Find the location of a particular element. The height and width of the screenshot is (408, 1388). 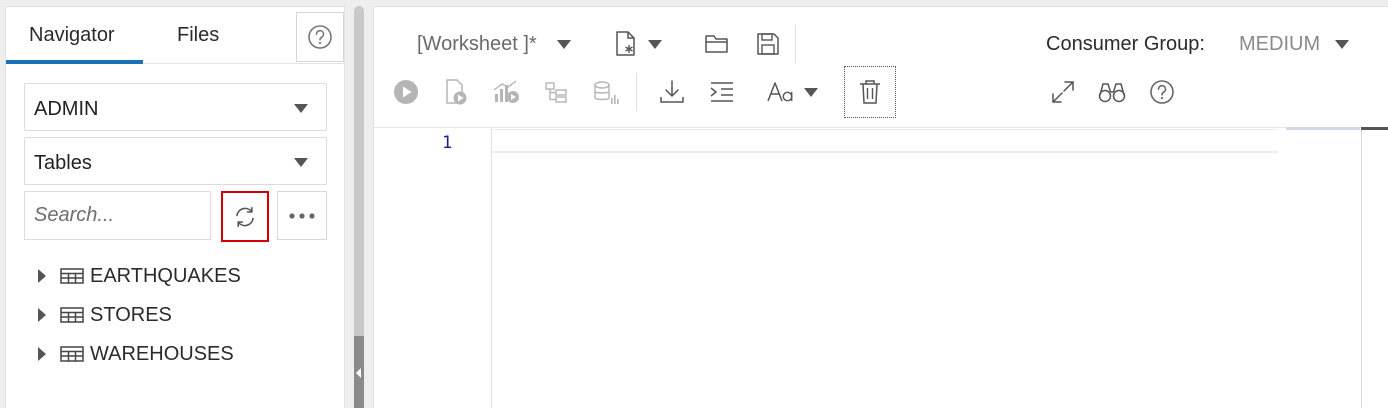

new-worksheet-button is located at coordinates (638, 44).